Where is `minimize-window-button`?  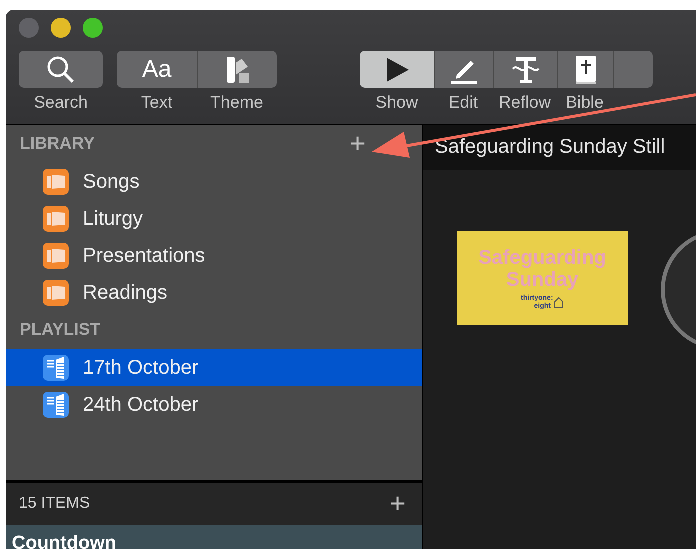 minimize-window-button is located at coordinates (61, 28).